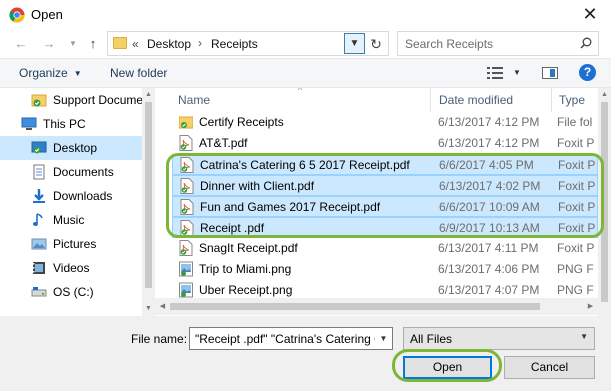  Describe the element at coordinates (162, 306) in the screenshot. I see `scroll-left-icon: ◀` at that location.